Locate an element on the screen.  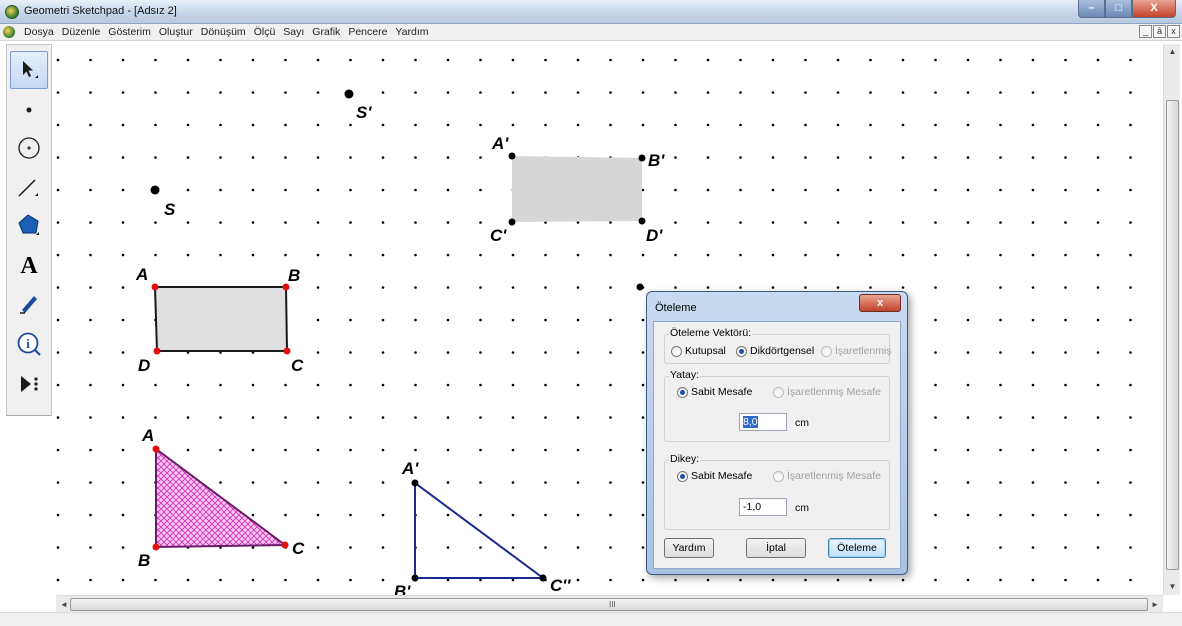
rectangle-abcd is located at coordinates (221, 319).